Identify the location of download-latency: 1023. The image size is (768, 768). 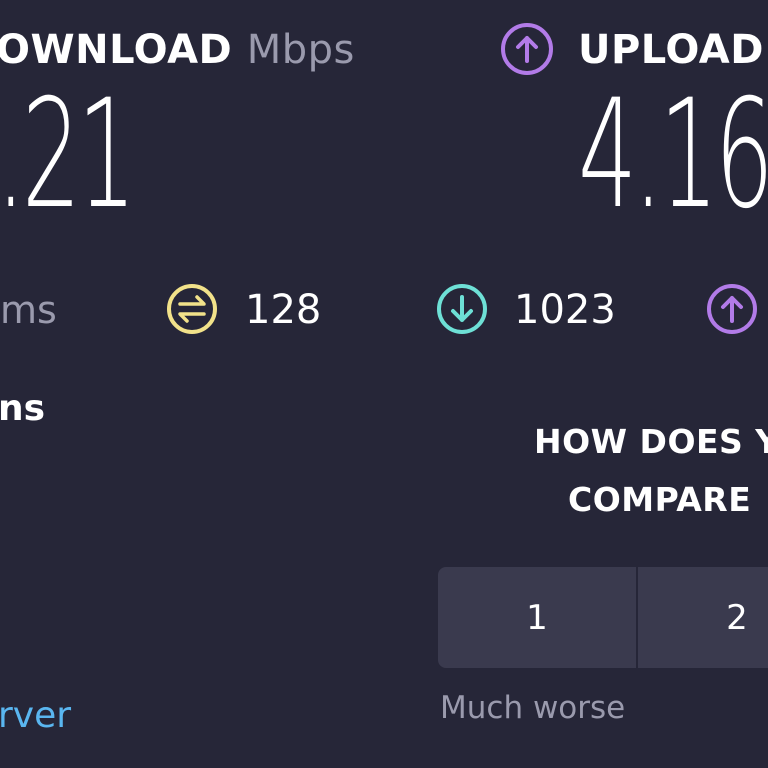
(565, 310).